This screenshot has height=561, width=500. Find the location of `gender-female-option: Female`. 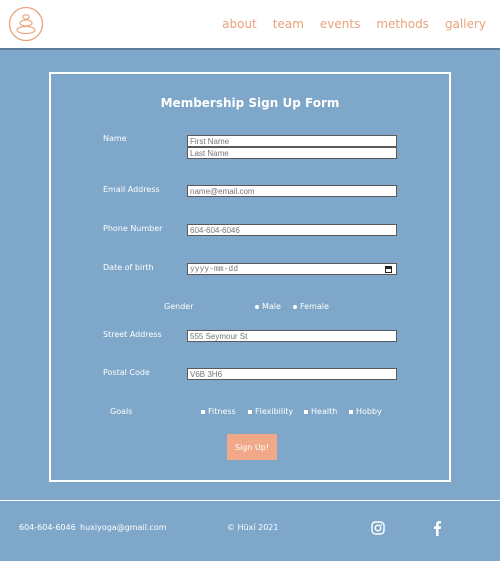

gender-female-option: Female is located at coordinates (311, 306).